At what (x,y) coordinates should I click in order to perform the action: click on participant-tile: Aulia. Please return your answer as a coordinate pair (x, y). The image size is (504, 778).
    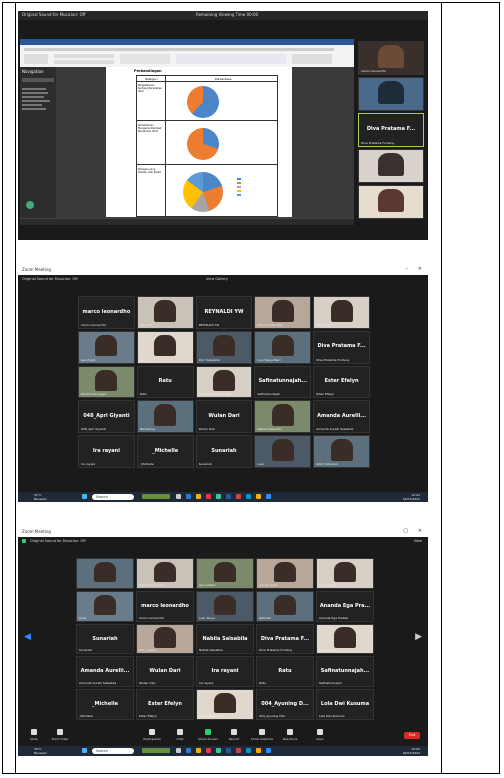
    Looking at the image, I should click on (105, 606).